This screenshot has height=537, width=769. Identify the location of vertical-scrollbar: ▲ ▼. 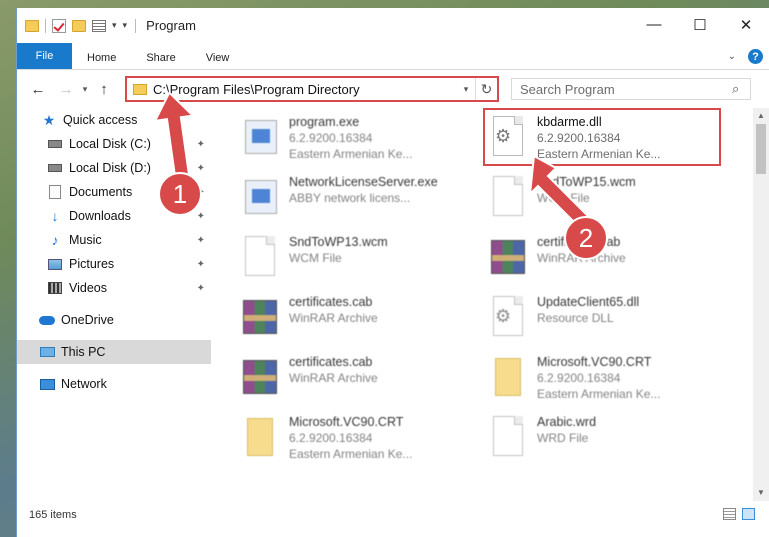
(761, 304).